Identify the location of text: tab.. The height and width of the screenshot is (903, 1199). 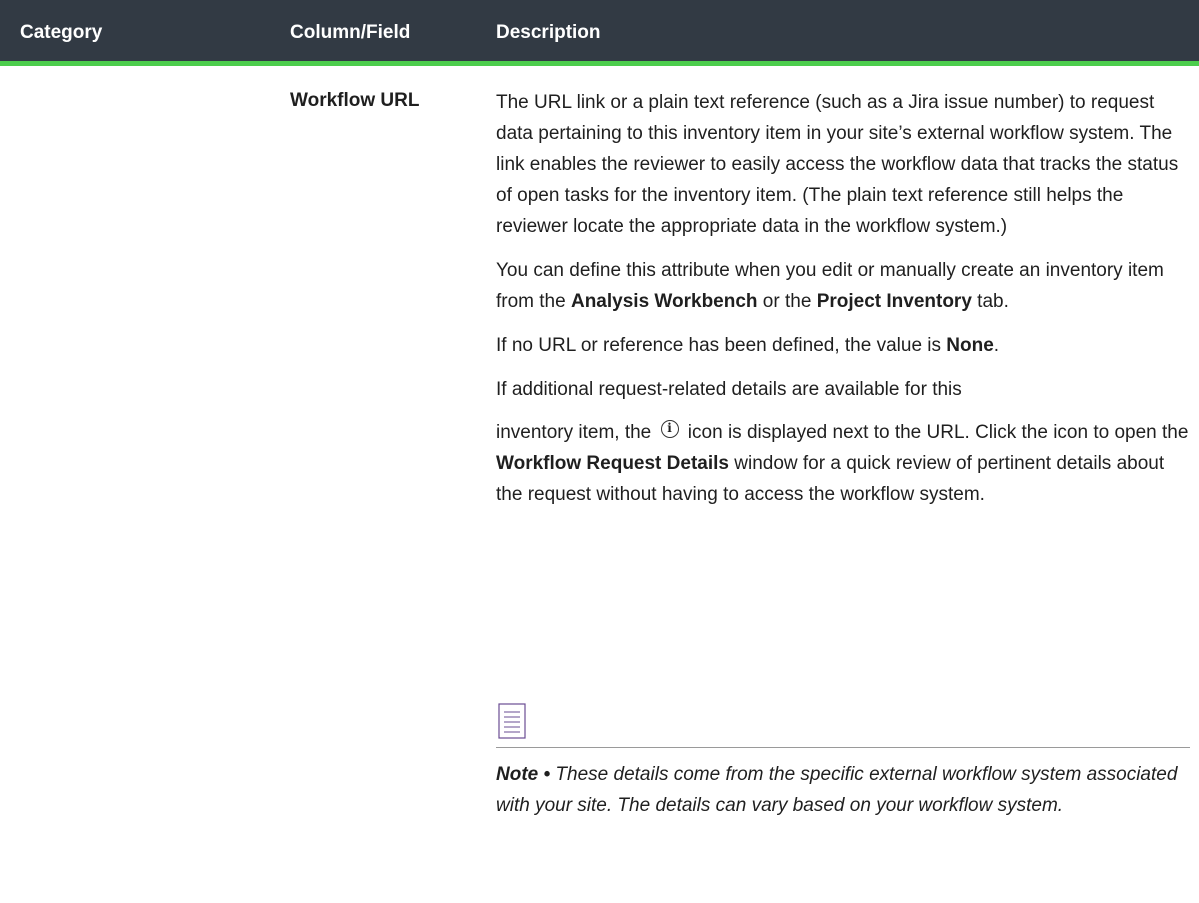
(990, 301).